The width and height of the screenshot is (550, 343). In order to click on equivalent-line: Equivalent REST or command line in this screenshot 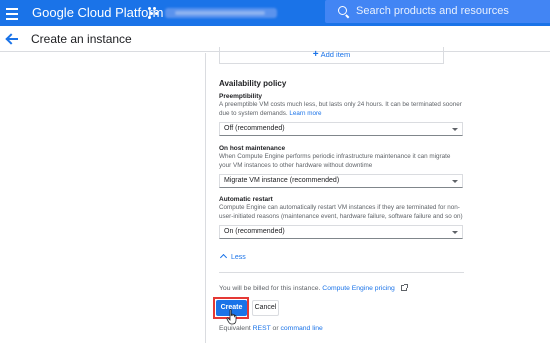, I will do `click(271, 328)`.